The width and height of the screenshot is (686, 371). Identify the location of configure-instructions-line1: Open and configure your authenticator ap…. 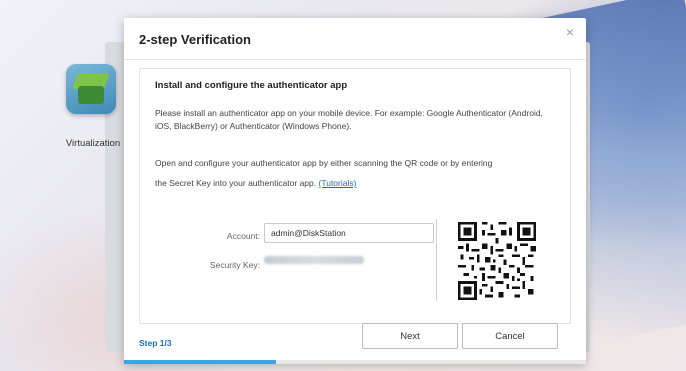
(324, 163).